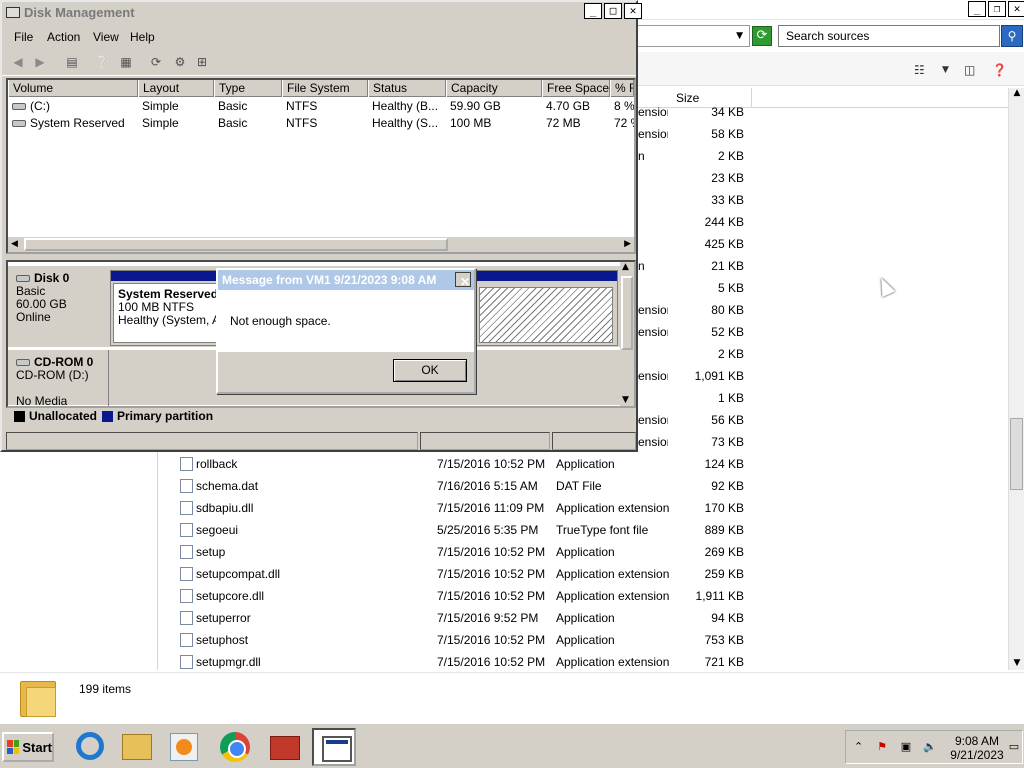 The image size is (1024, 768). I want to click on column-type: Type, so click(248, 88).